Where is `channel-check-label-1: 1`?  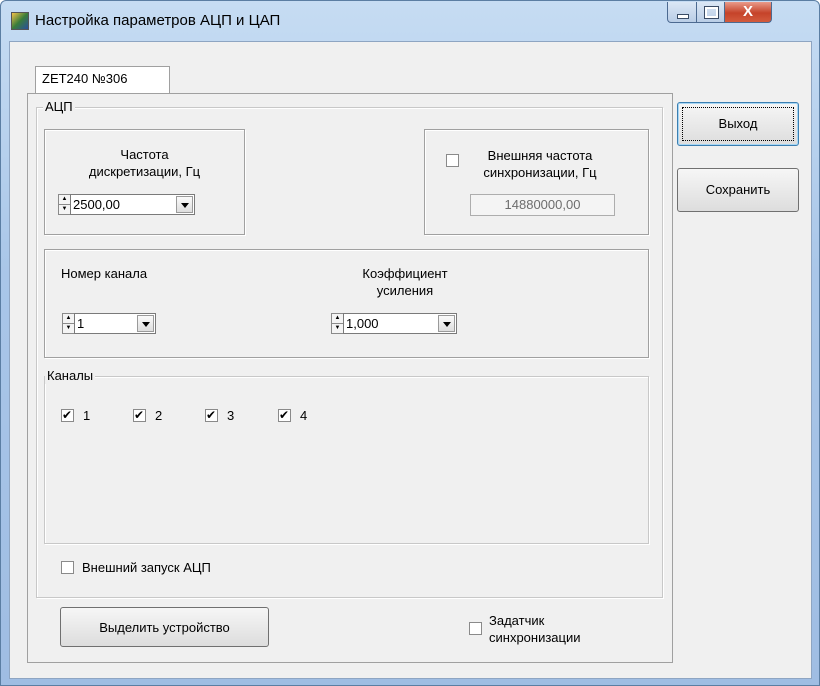
channel-check-label-1: 1 is located at coordinates (87, 415).